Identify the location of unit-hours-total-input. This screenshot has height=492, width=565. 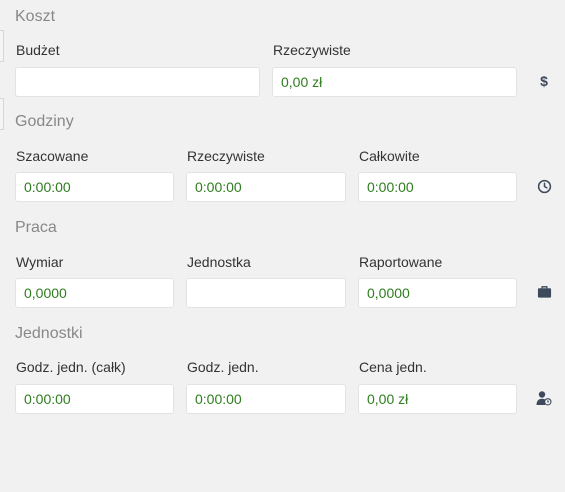
(94, 399).